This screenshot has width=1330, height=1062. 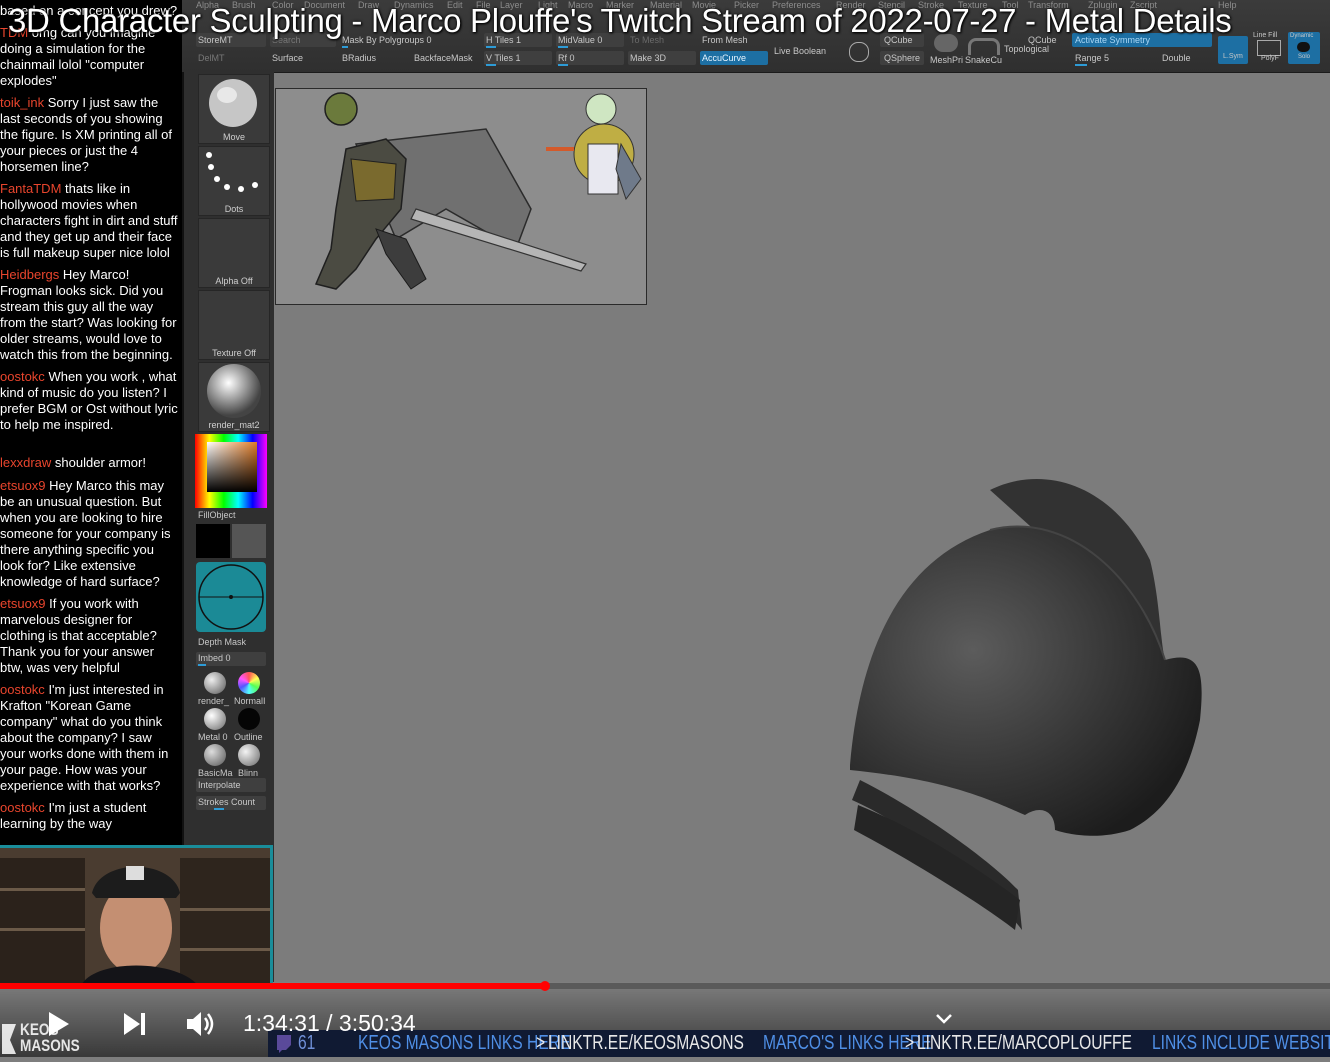 I want to click on play-icon, so click(x=58, y=1024).